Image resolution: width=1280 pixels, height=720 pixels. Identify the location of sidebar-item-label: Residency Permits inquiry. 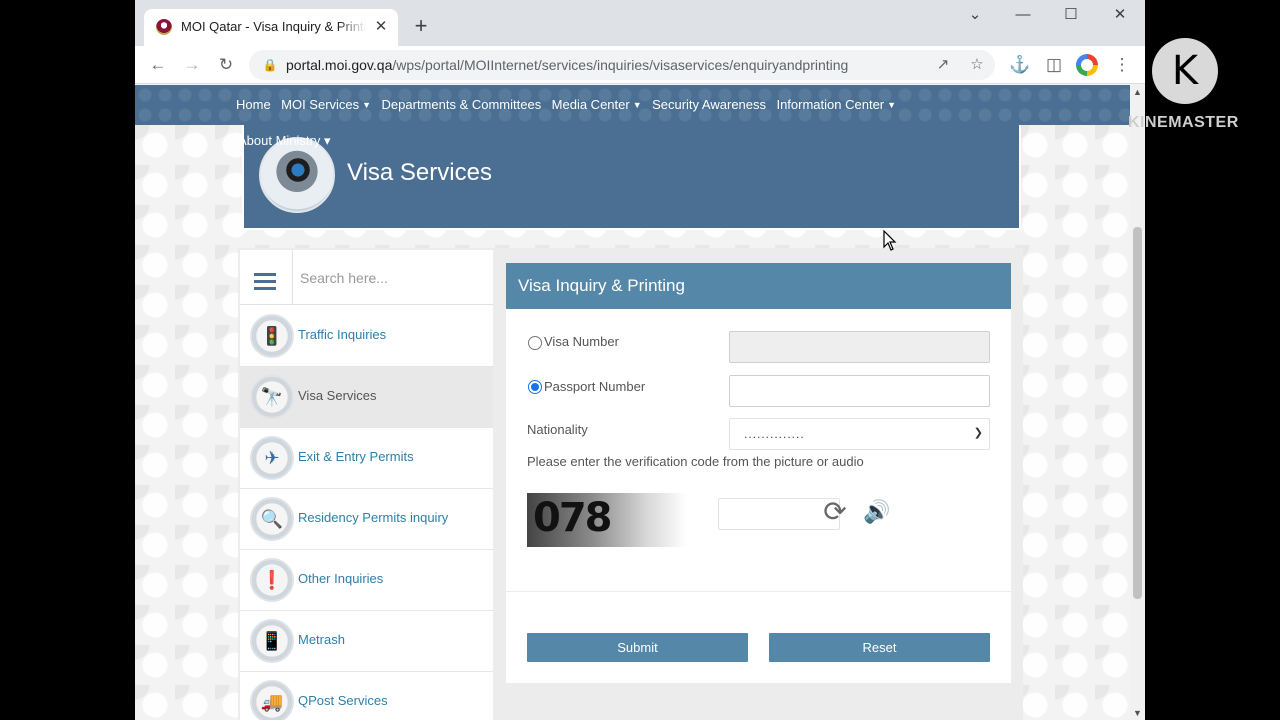
(373, 517).